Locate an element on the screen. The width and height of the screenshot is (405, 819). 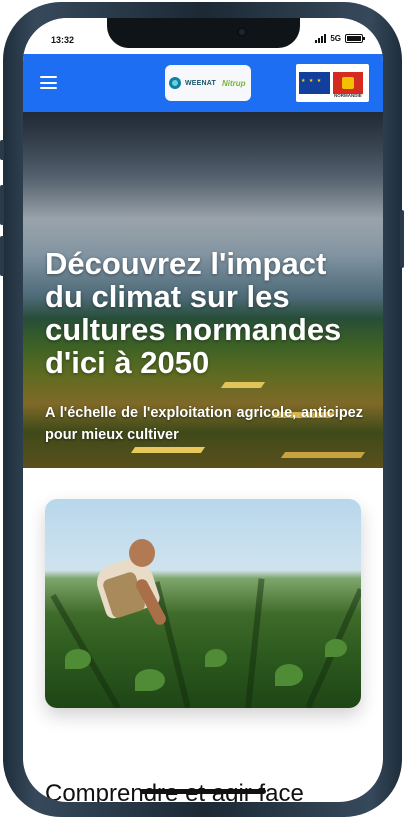
farmer-head is located at coordinates (142, 553).